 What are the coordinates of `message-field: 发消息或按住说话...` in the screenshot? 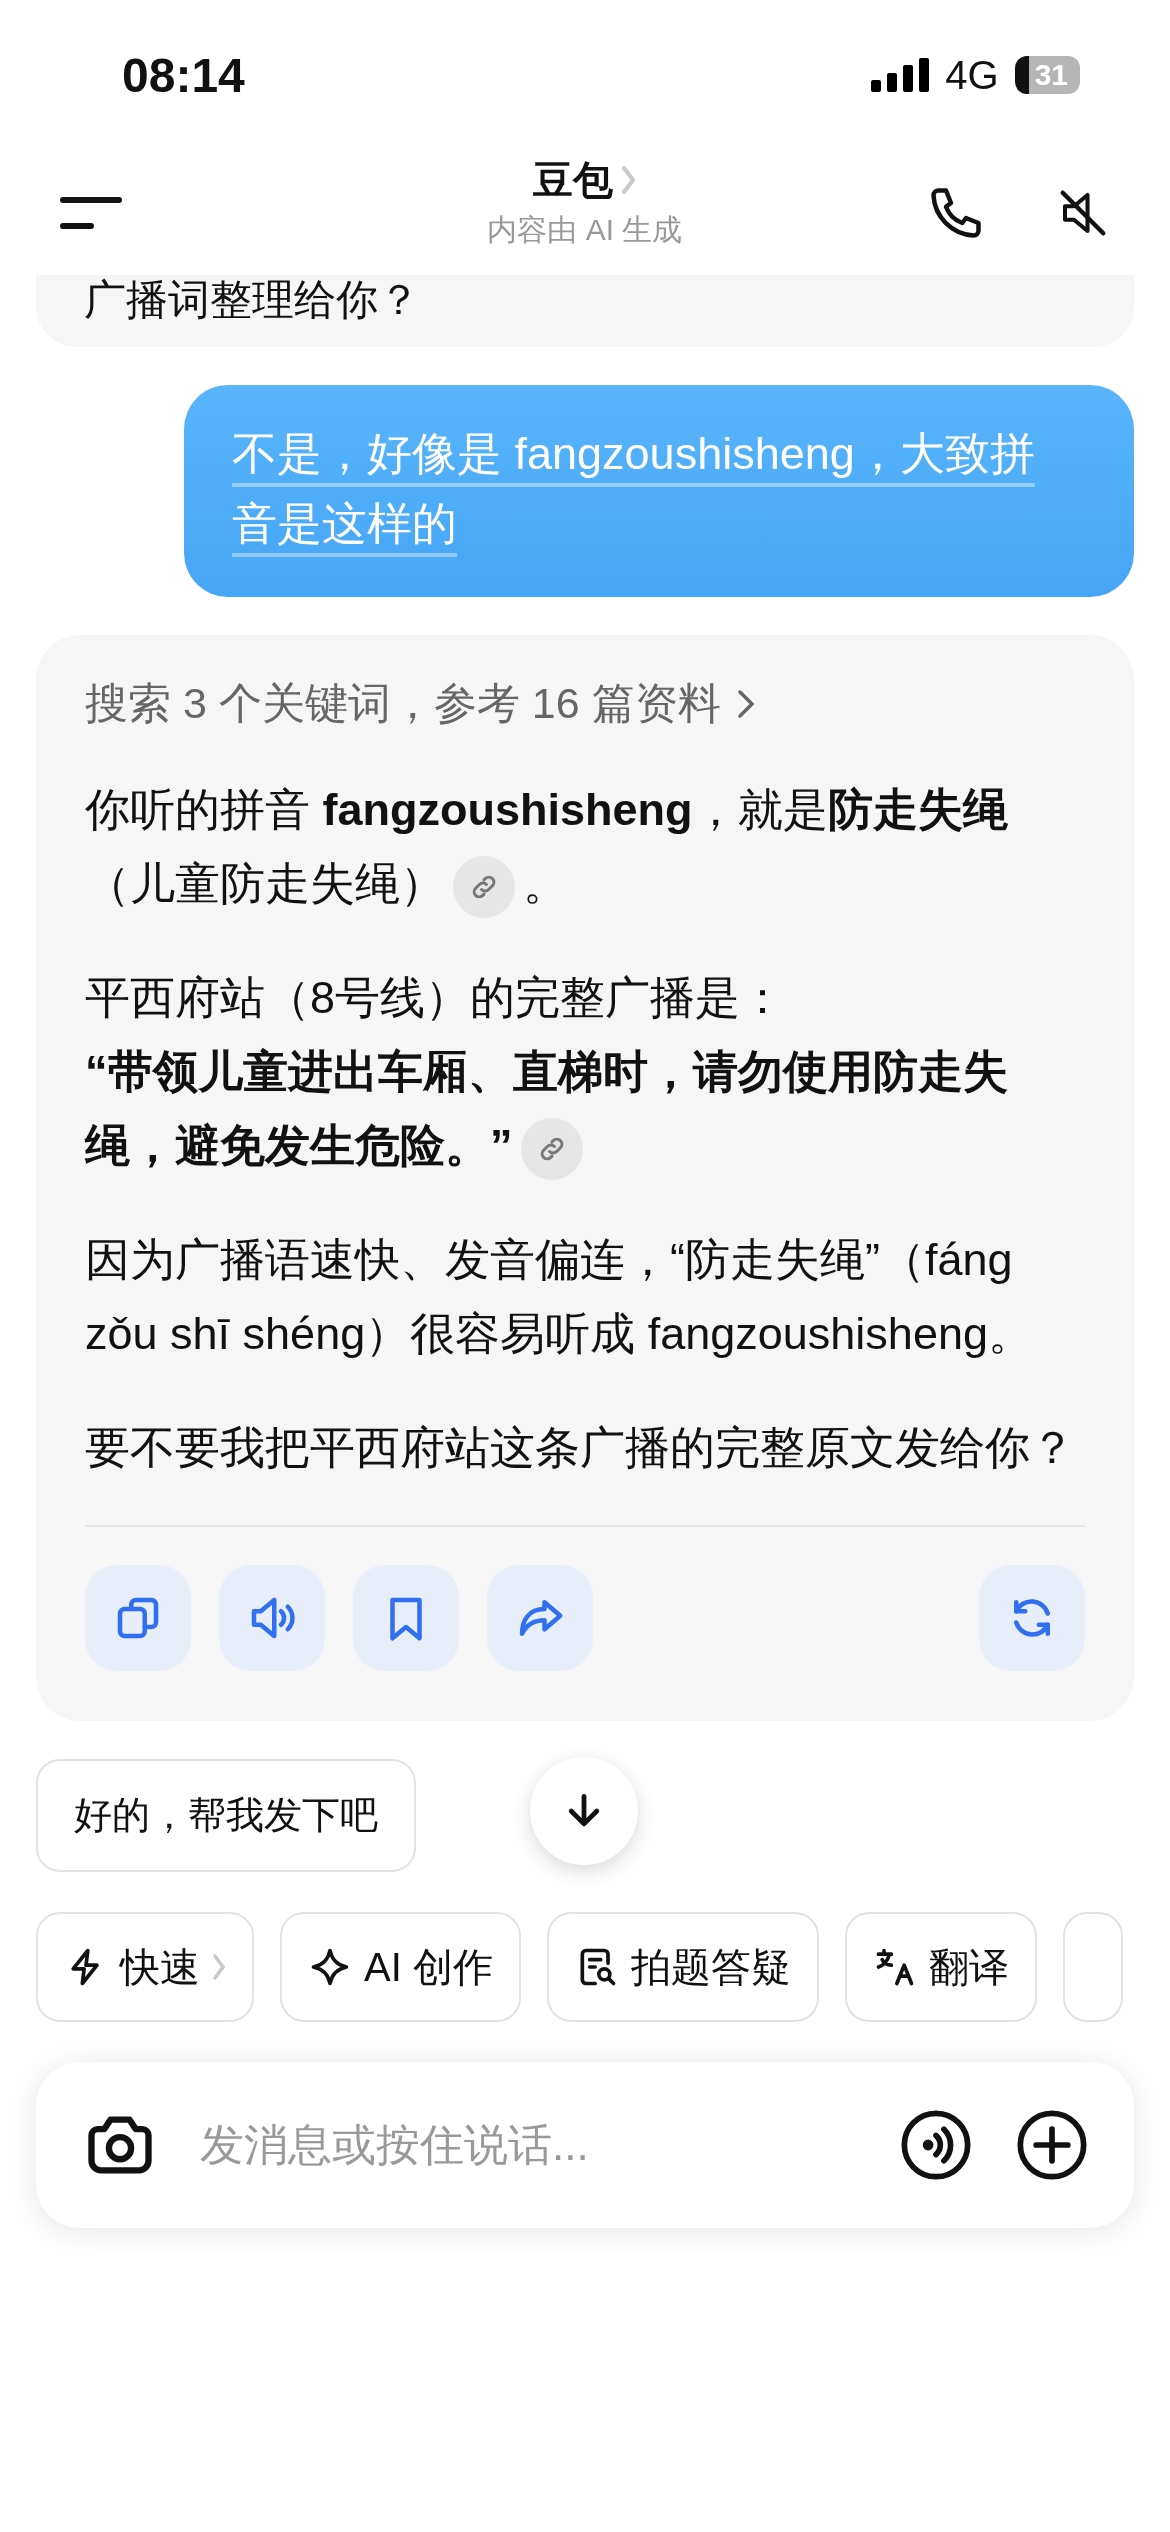 It's located at (528, 2145).